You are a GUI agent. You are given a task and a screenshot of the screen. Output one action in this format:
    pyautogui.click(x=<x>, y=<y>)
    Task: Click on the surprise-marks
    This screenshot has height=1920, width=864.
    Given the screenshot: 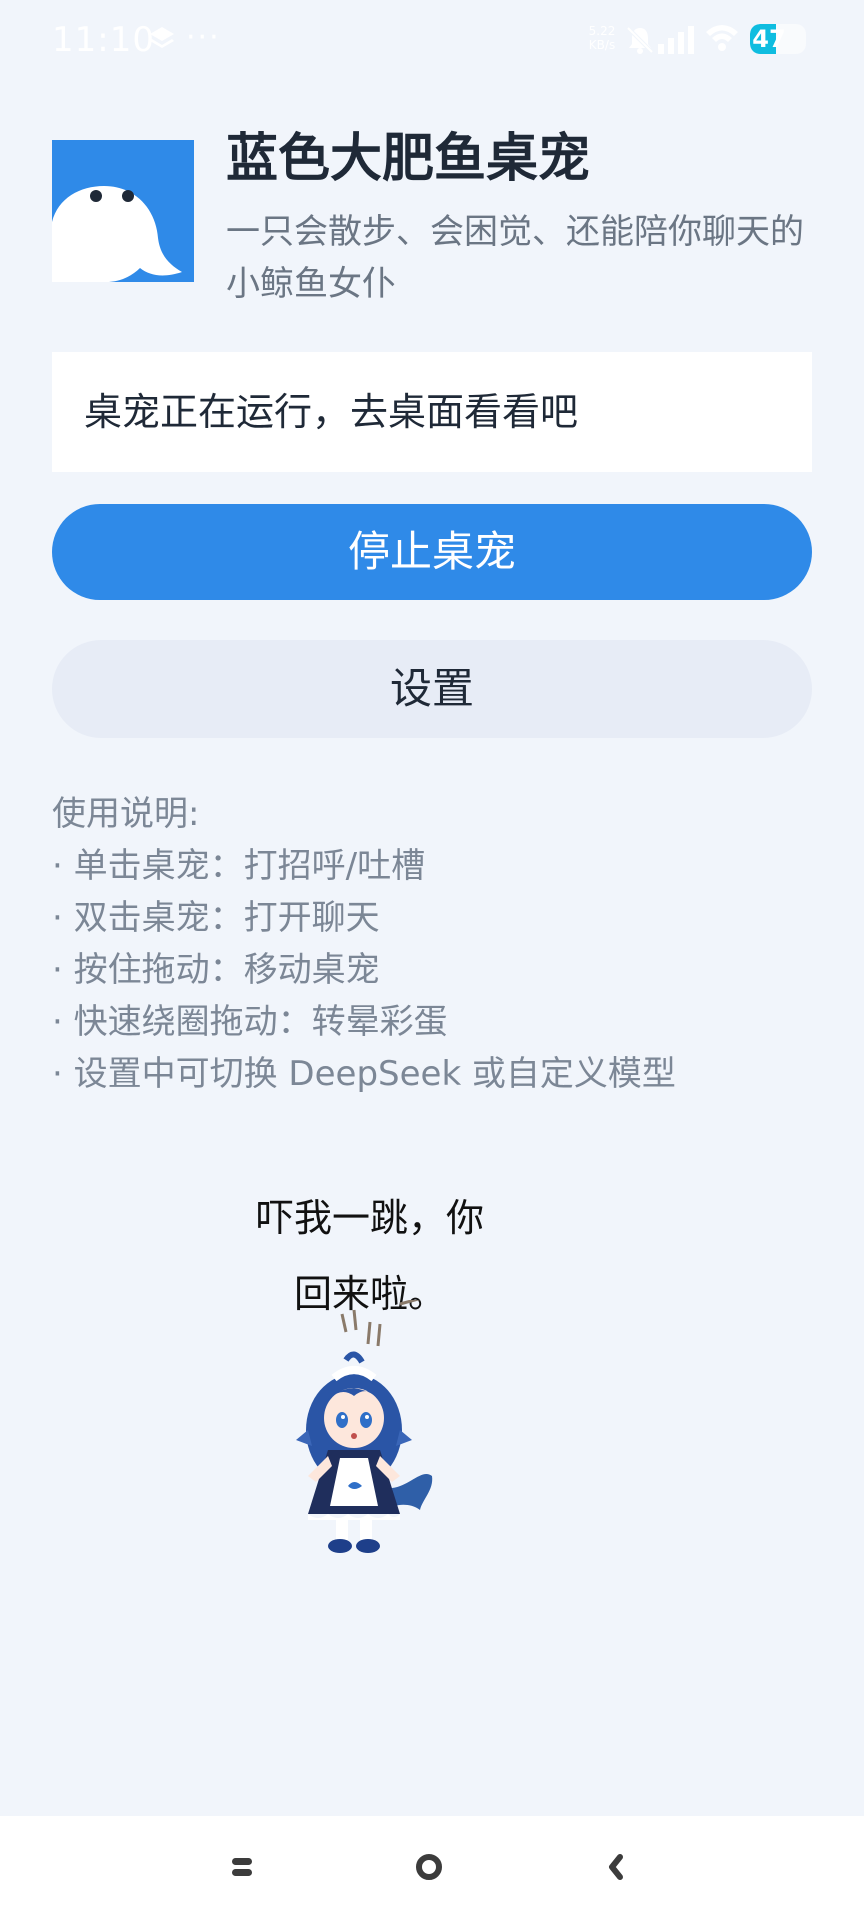 What is the action you would take?
    pyautogui.click(x=380, y=1323)
    